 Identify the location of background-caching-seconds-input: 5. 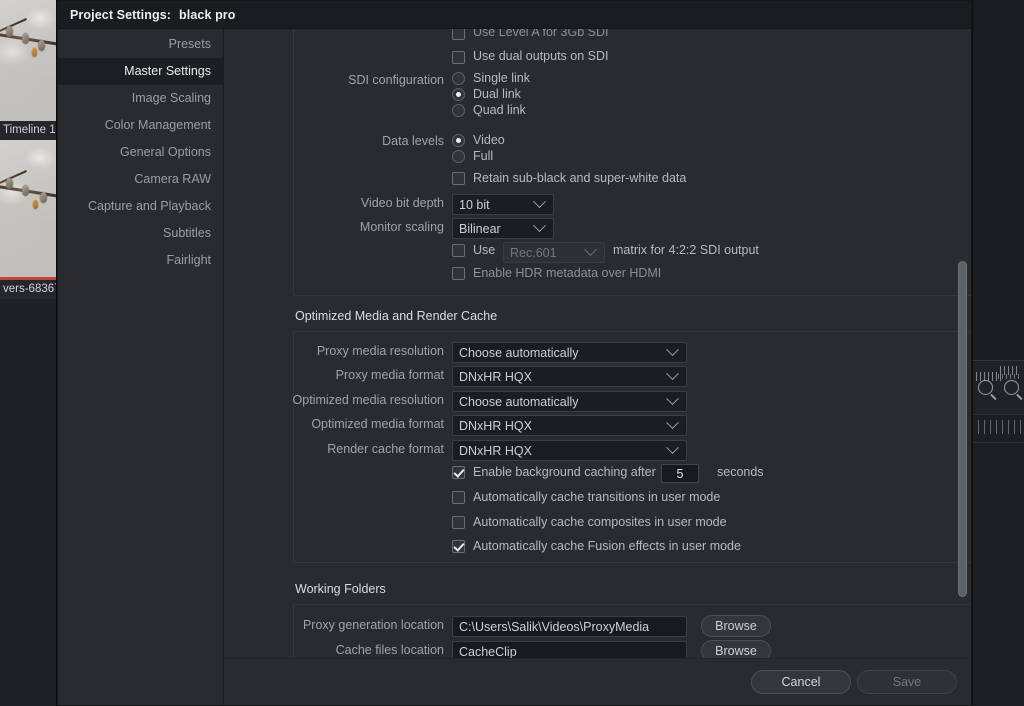
(680, 473).